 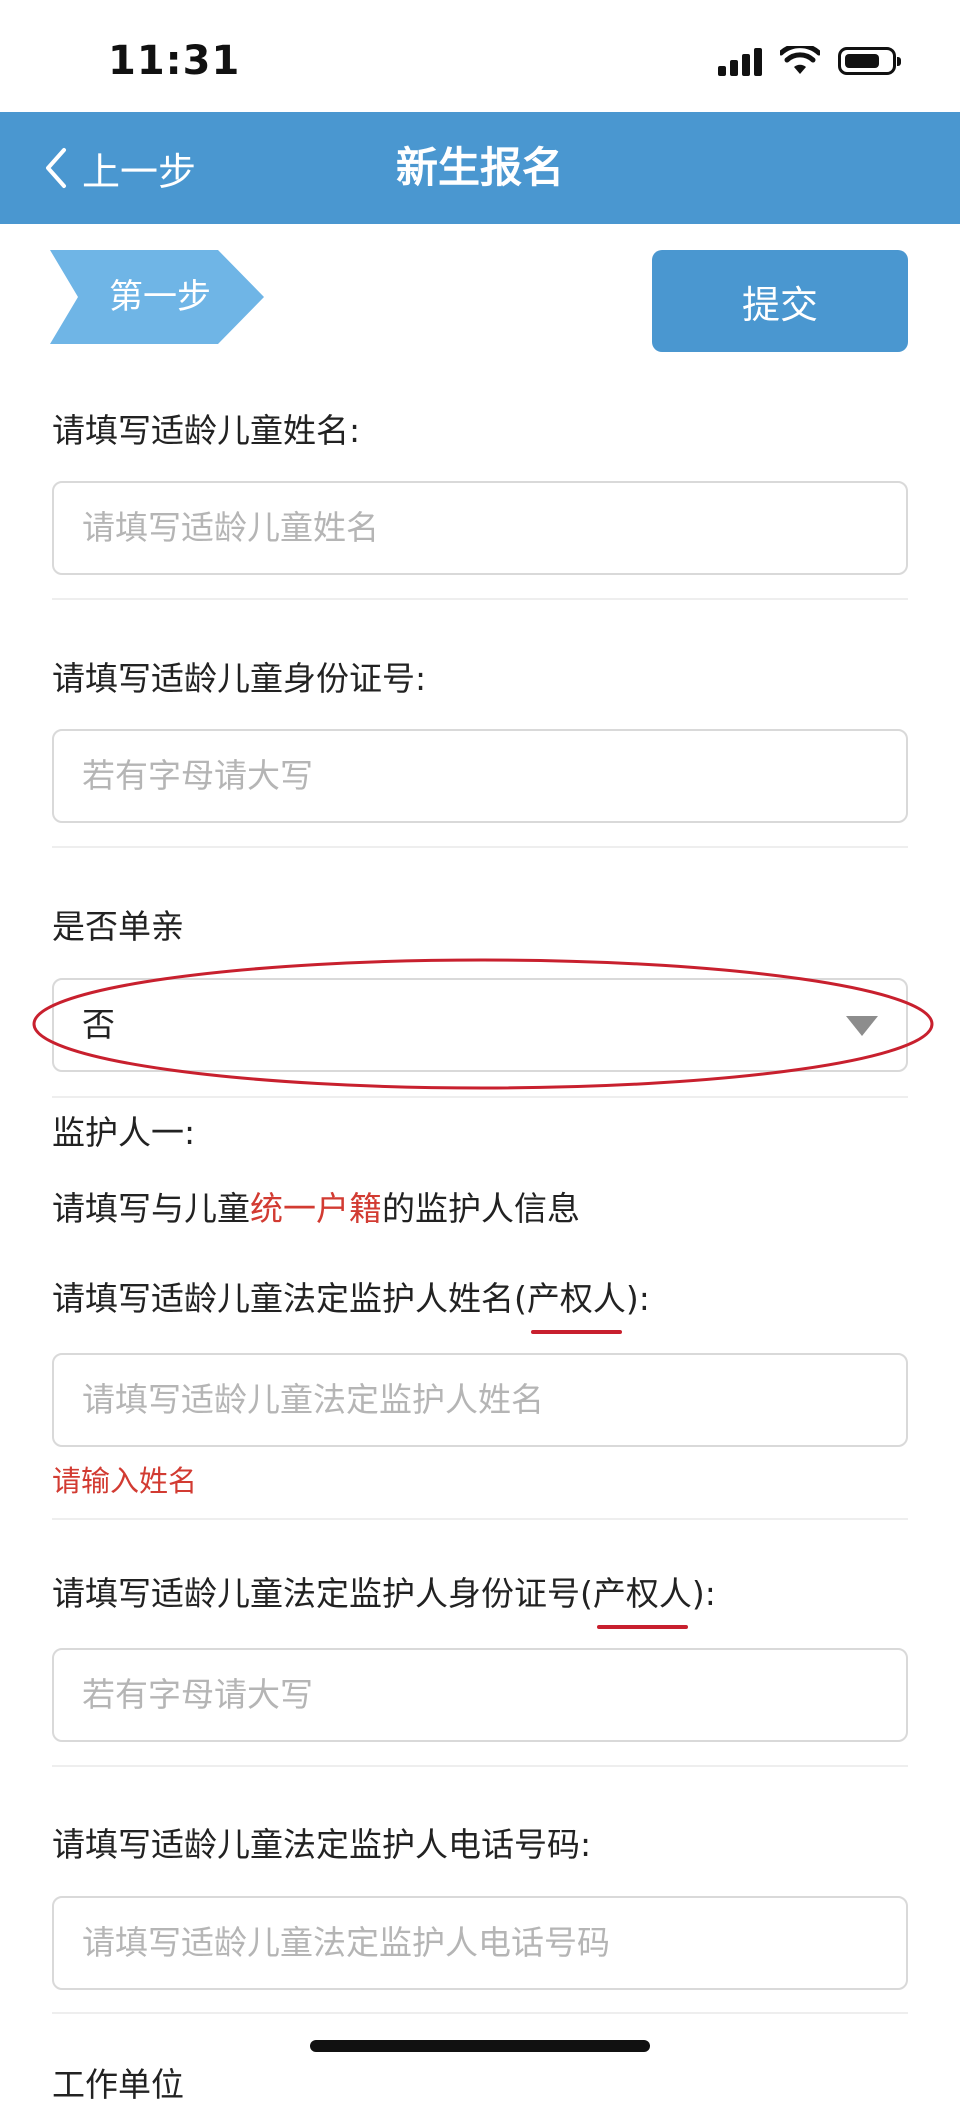 What do you see at coordinates (56, 168) in the screenshot?
I see `chevron-left-icon` at bounding box center [56, 168].